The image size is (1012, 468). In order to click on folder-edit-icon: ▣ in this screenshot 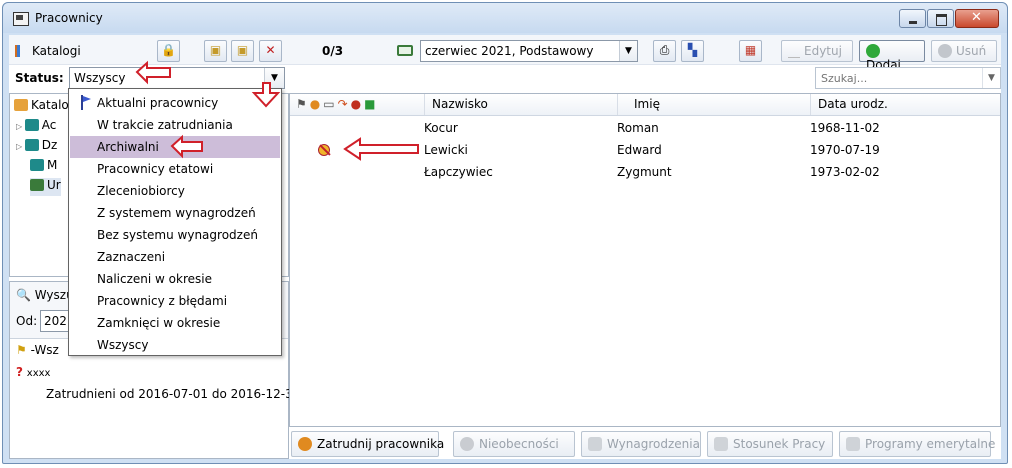, I will do `click(242, 50)`.